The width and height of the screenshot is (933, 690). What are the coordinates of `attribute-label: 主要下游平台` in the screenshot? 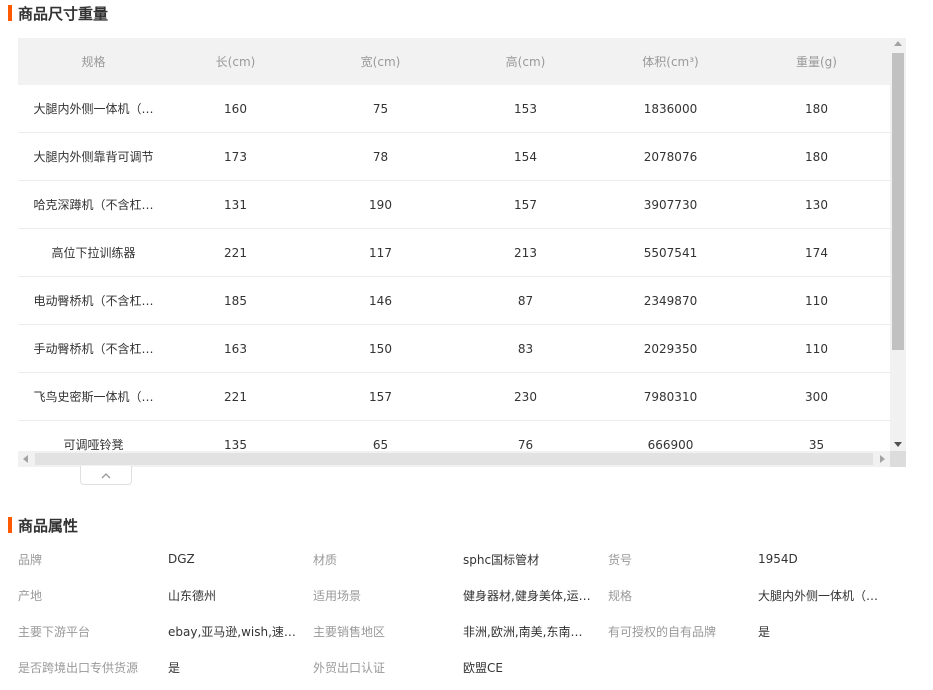 It's located at (54, 631).